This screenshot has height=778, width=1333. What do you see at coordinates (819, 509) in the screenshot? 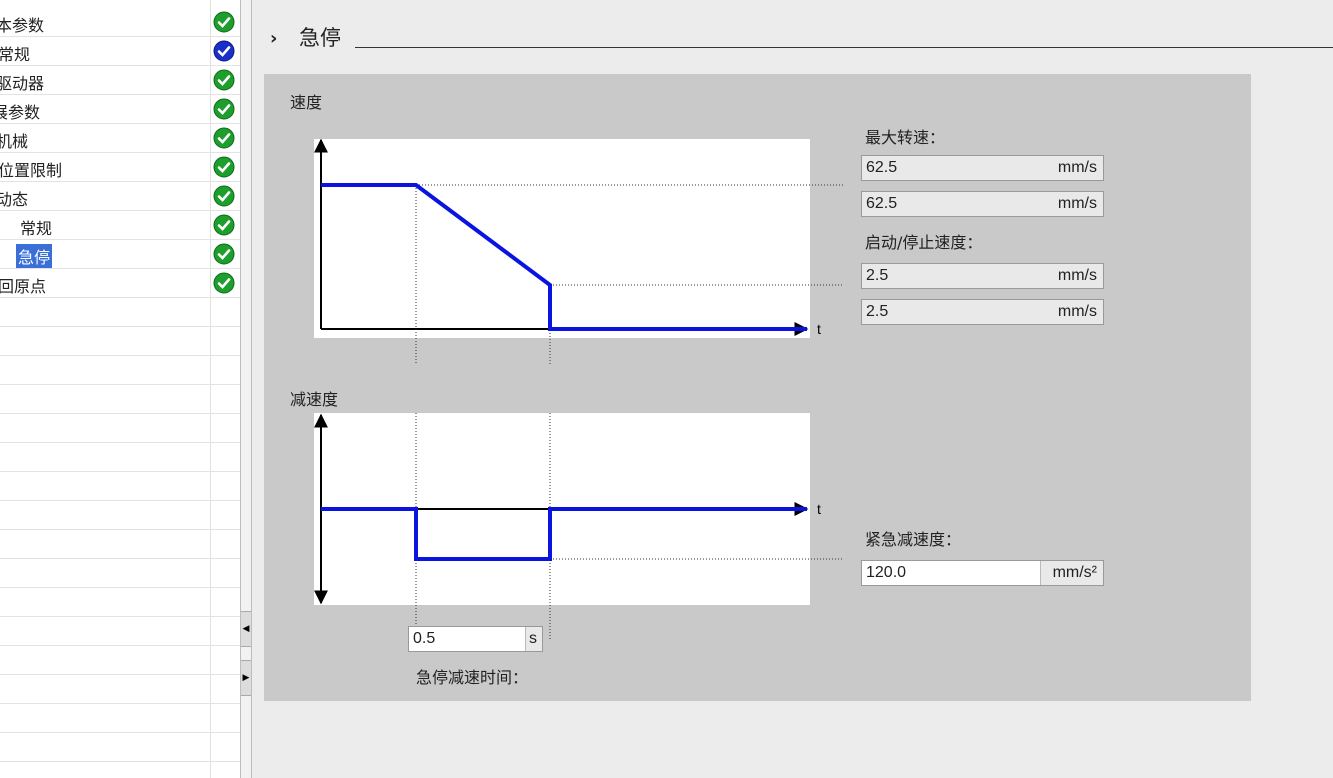
I see `decel-t-label: t` at bounding box center [819, 509].